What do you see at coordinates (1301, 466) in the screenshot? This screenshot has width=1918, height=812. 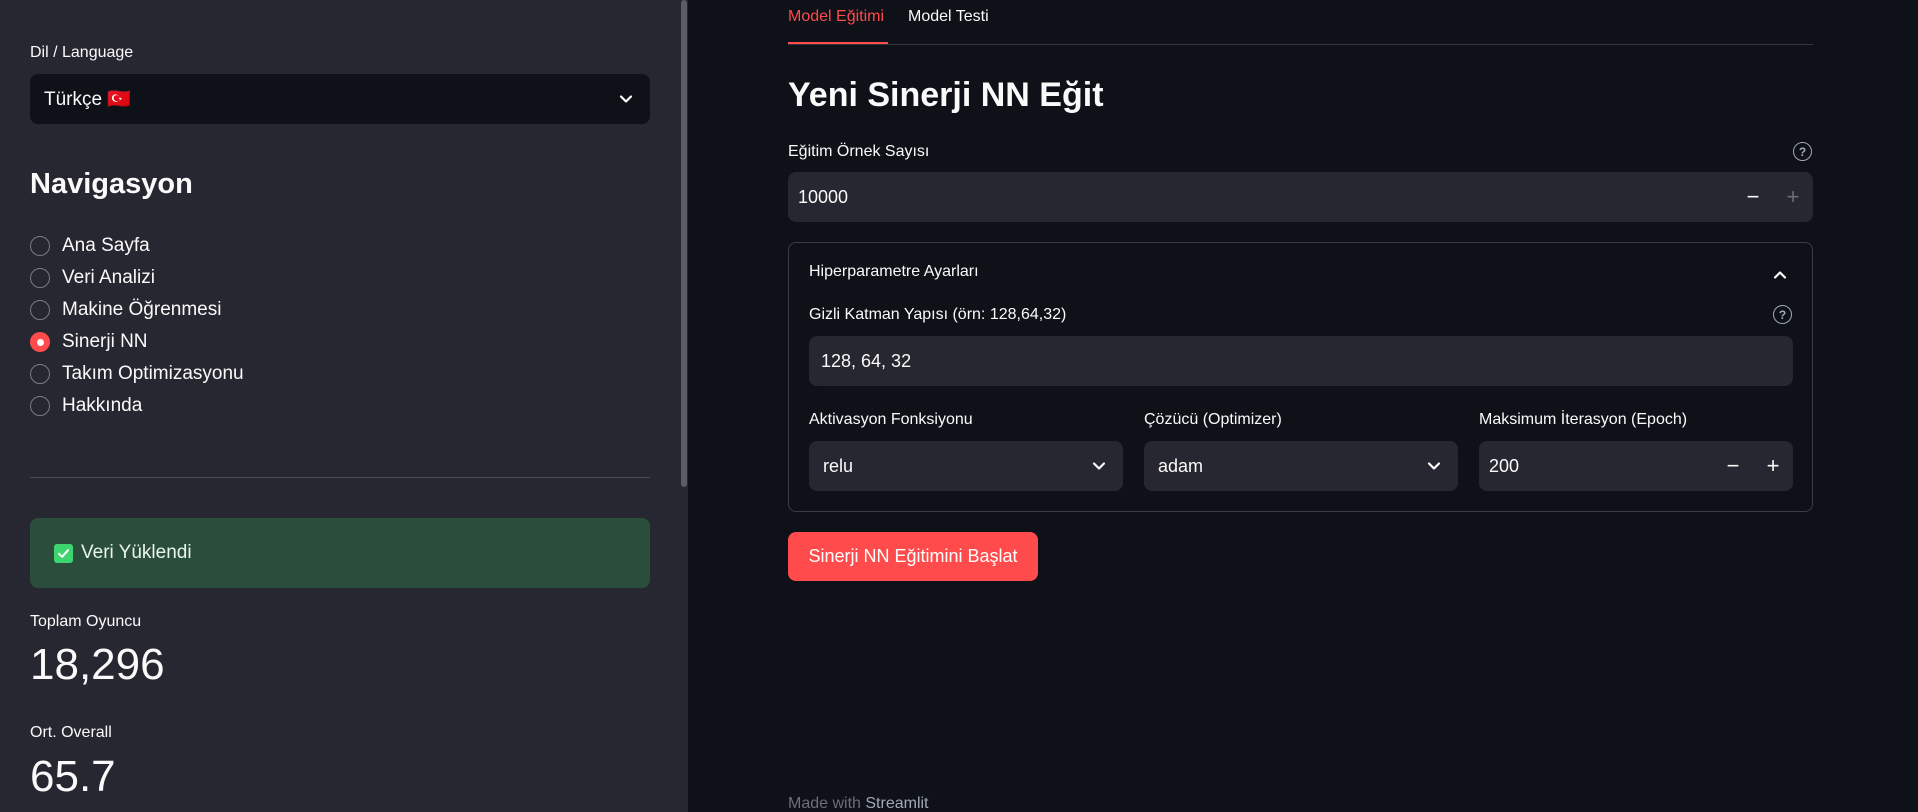 I see `solver-select: adam` at bounding box center [1301, 466].